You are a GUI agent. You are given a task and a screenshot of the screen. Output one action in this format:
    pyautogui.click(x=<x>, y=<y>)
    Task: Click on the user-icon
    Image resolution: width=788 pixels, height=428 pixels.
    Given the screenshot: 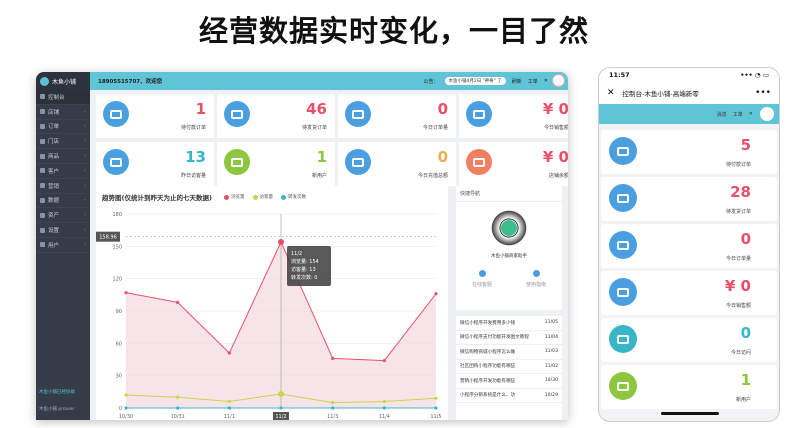 What is the action you would take?
    pyautogui.click(x=623, y=386)
    